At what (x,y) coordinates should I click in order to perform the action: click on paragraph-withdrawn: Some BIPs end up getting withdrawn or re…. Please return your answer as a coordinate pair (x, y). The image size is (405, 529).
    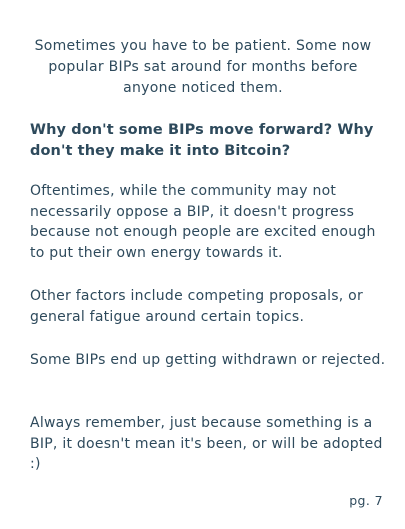
    Looking at the image, I should click on (208, 360).